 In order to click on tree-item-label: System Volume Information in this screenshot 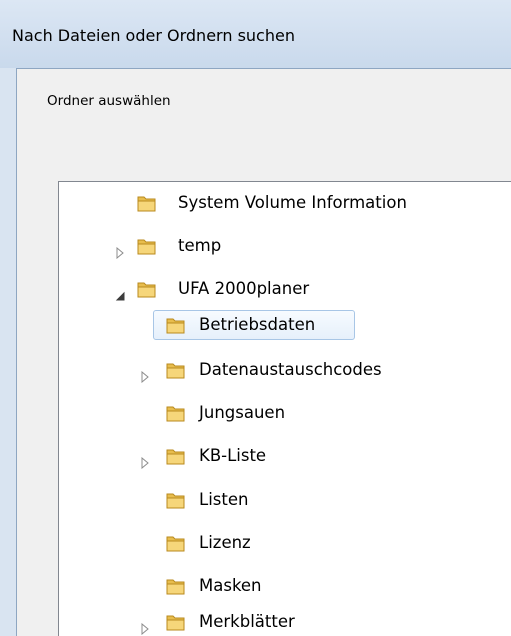, I will do `click(292, 202)`.